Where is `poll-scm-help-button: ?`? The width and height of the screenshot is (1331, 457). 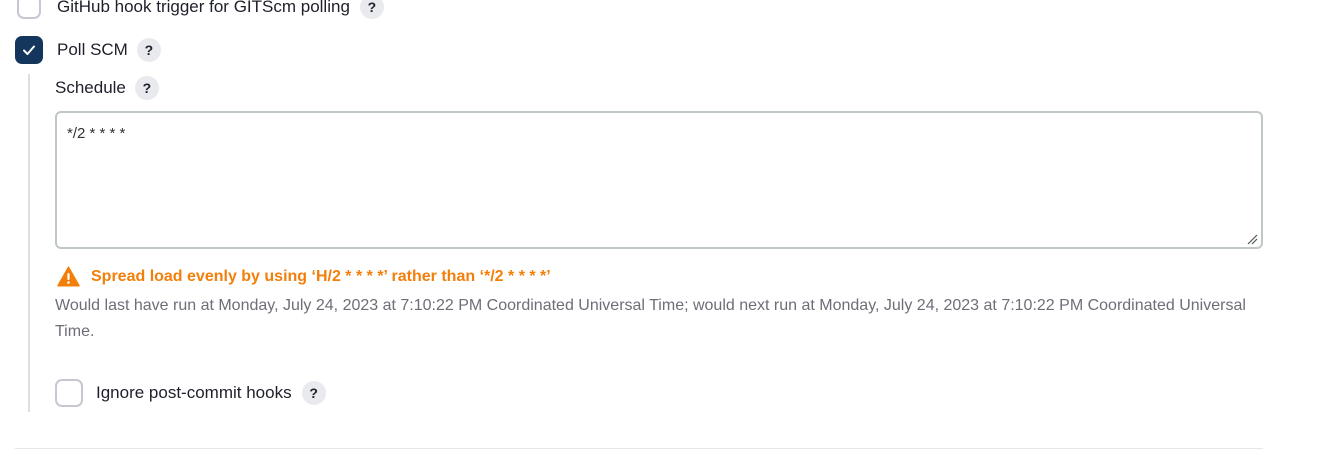 poll-scm-help-button: ? is located at coordinates (148, 50).